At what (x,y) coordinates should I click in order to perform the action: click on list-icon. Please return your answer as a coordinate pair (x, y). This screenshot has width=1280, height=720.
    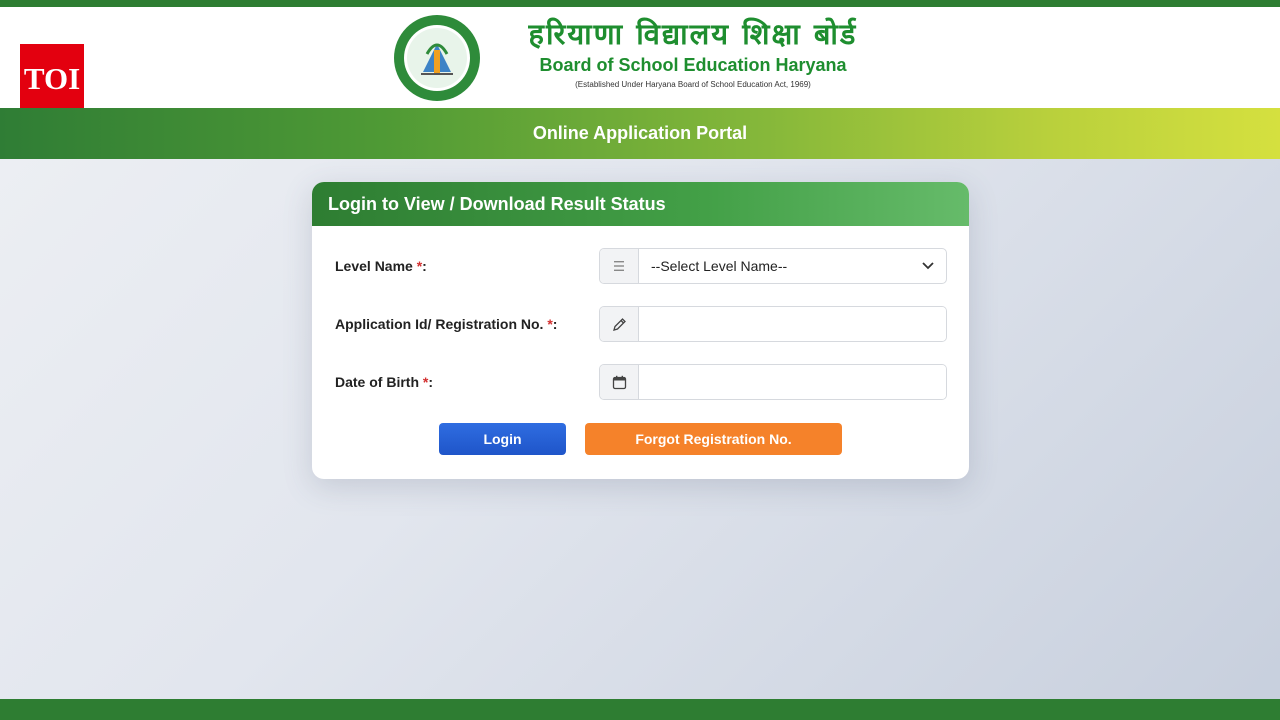
    Looking at the image, I should click on (619, 266).